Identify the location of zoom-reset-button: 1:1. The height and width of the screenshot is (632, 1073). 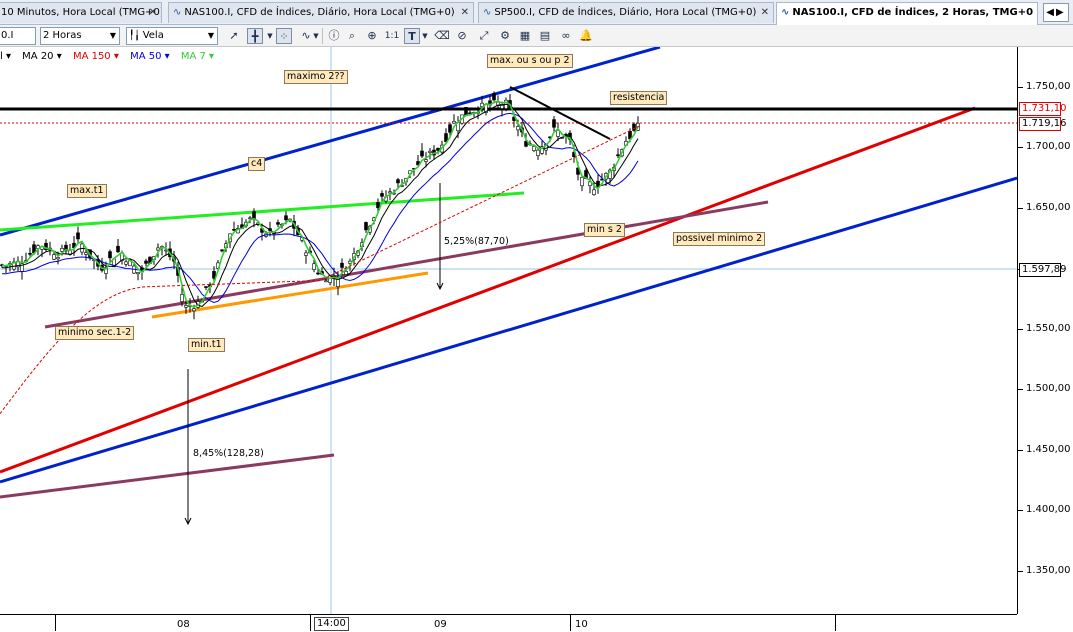
(392, 36).